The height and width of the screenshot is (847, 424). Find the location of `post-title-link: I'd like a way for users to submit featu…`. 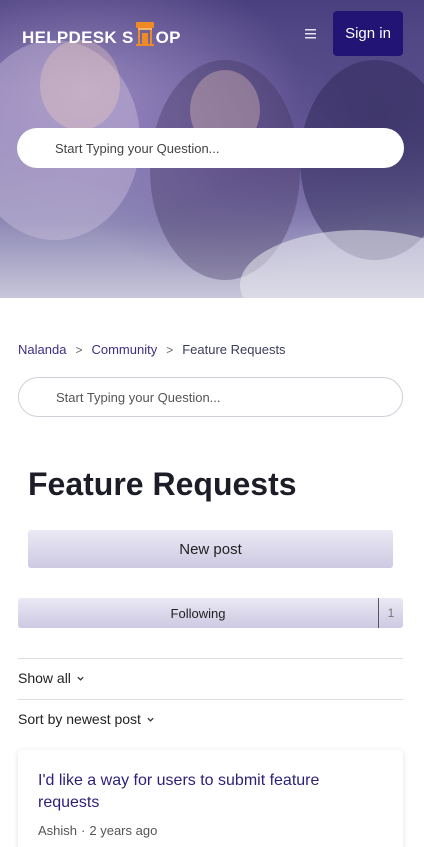

post-title-link: I'd like a way for users to submit featu… is located at coordinates (198, 792).